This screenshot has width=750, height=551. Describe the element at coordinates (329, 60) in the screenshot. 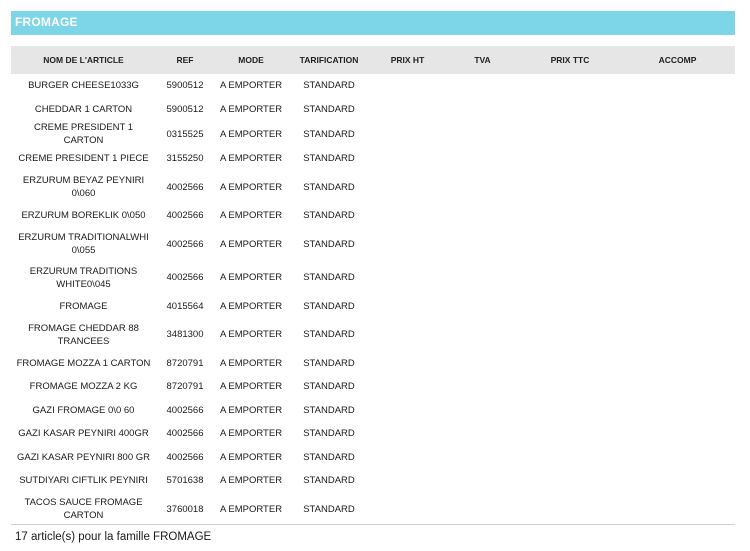

I see `column-header-tarification: TARIFICATION` at that location.